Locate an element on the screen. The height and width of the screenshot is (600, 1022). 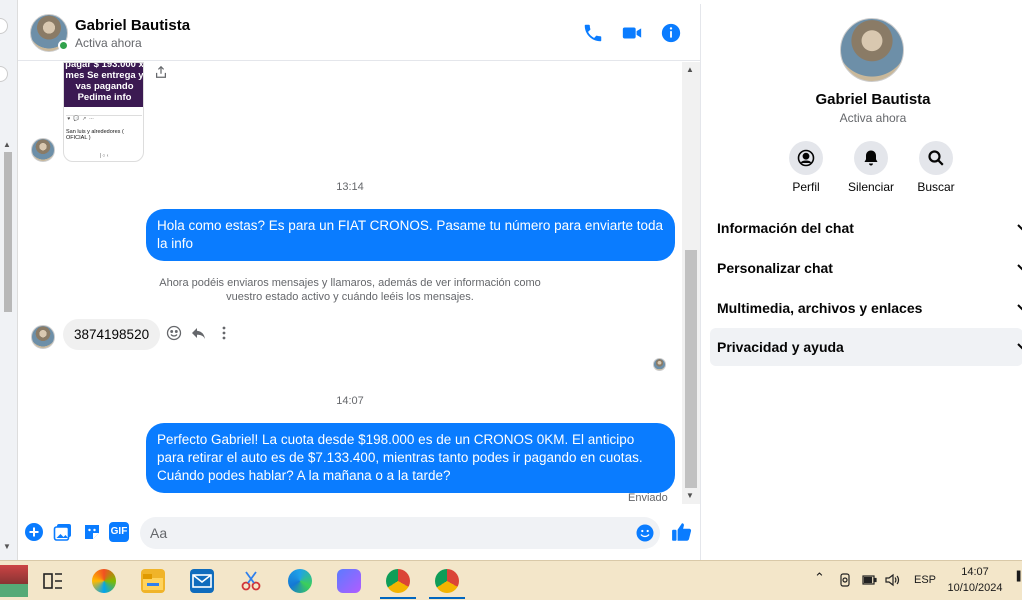
share-icon is located at coordinates (161, 72).